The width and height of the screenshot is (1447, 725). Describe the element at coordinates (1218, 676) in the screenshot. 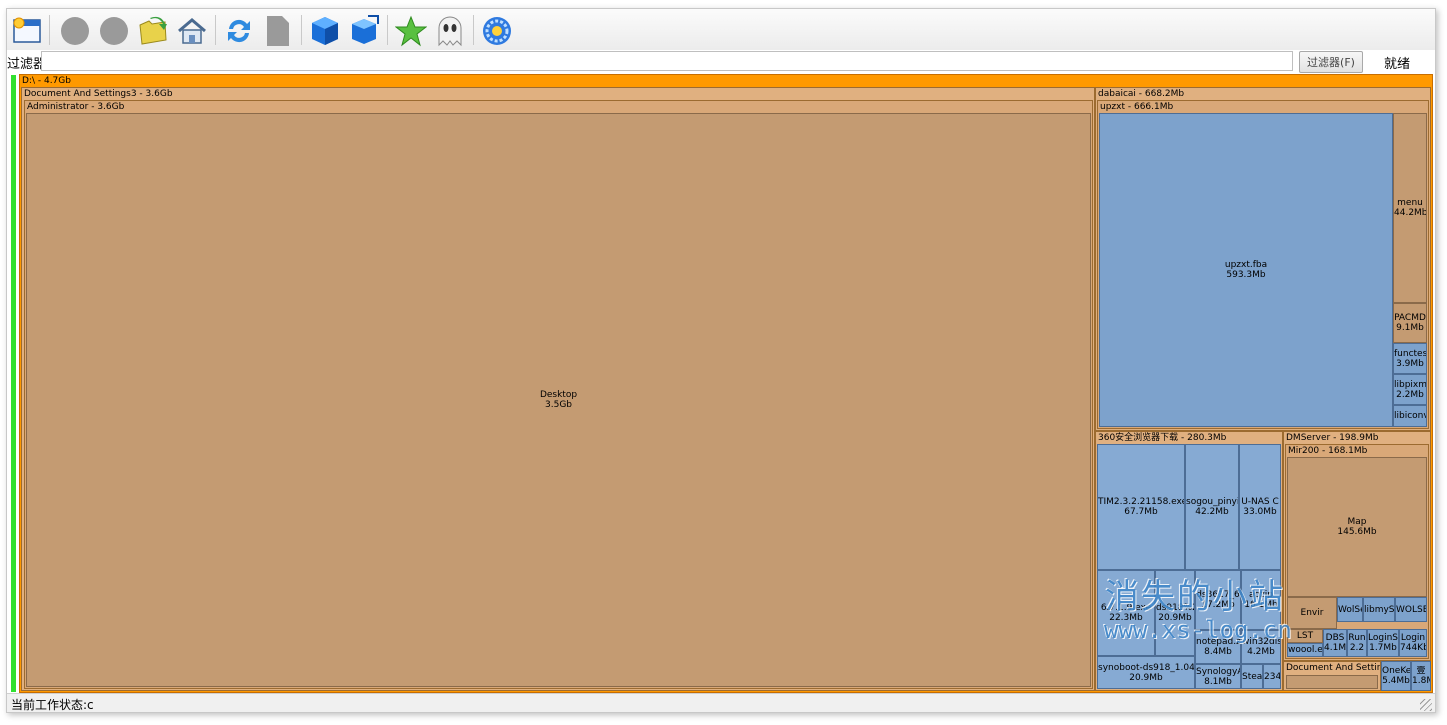

I see `file-synology: SynologyA 8.1Mb` at that location.